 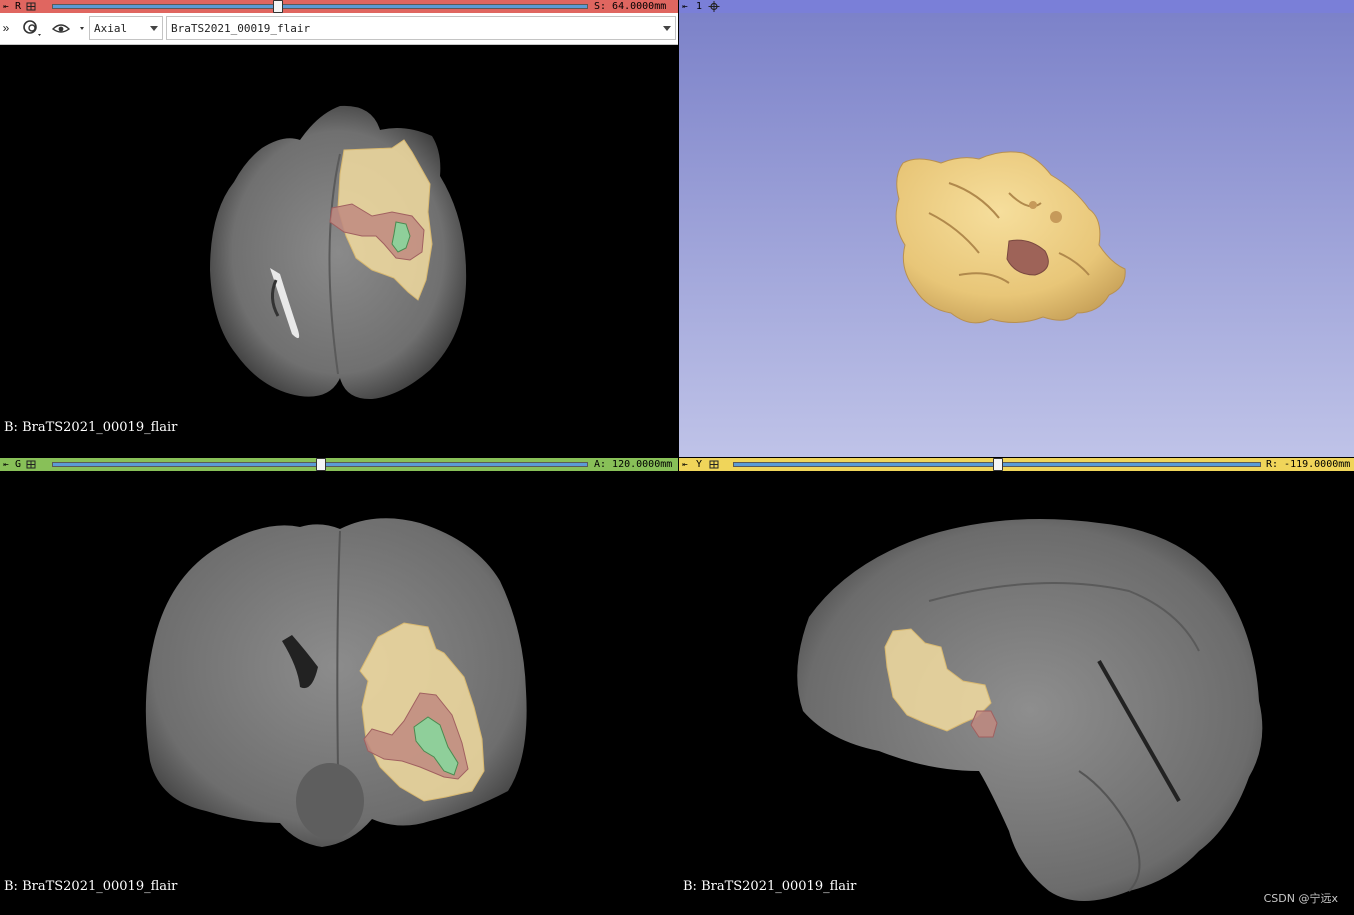 What do you see at coordinates (633, 464) in the screenshot?
I see `slice-offset-value: A: 120.0000mm` at bounding box center [633, 464].